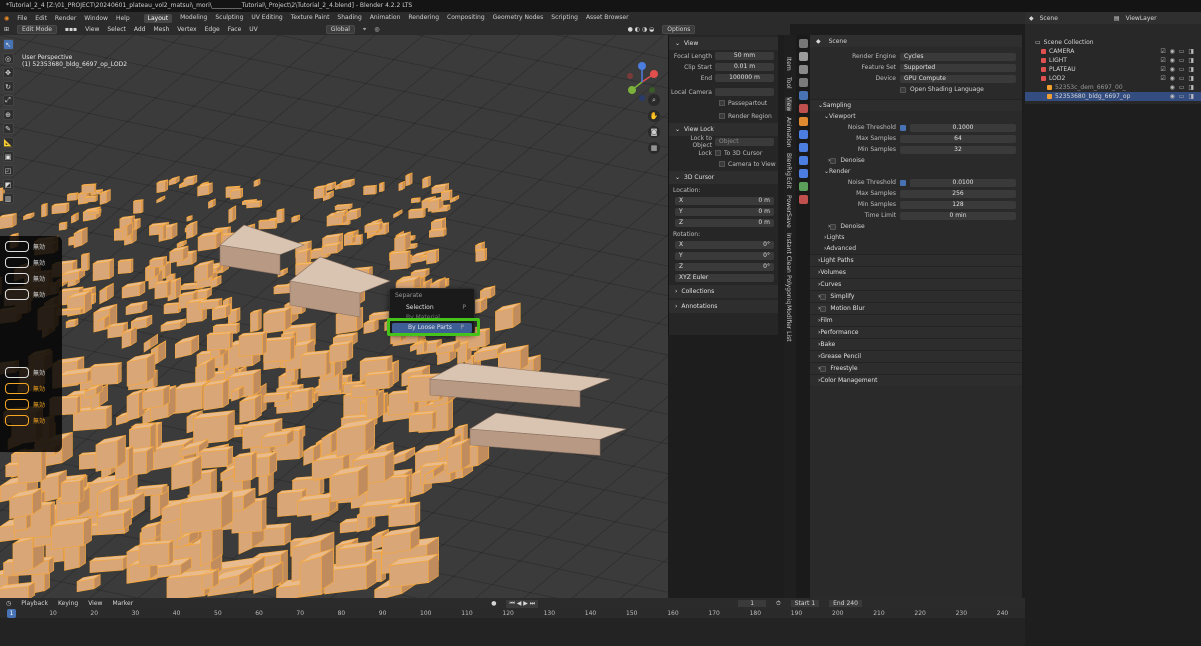 The width and height of the screenshot is (1201, 646). I want to click on tab-rendering: Rendering, so click(423, 18).